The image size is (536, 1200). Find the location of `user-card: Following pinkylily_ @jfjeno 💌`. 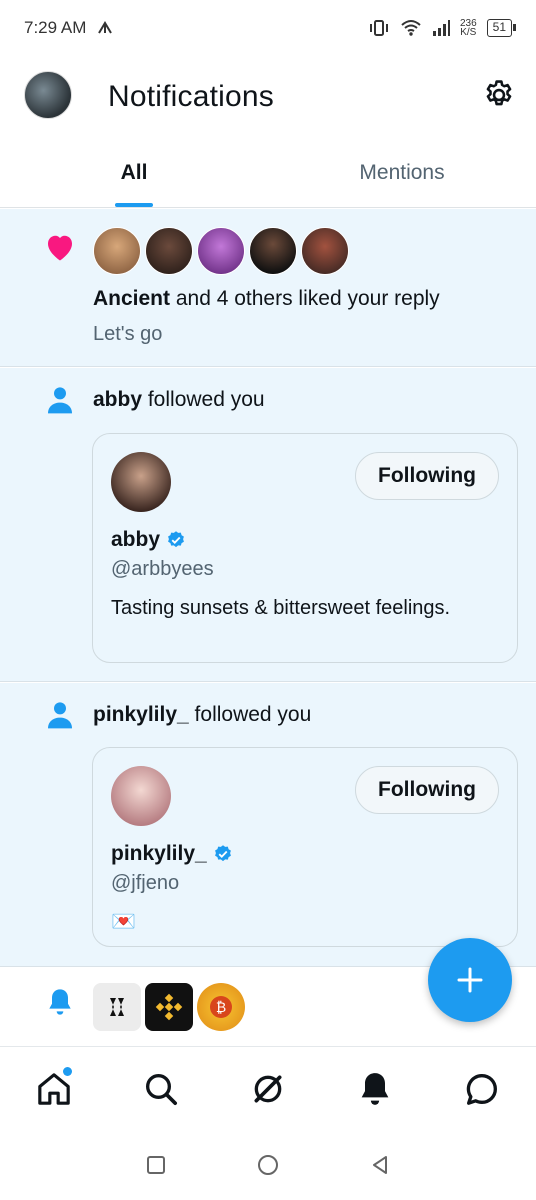

user-card: Following pinkylily_ @jfjeno 💌 is located at coordinates (305, 847).